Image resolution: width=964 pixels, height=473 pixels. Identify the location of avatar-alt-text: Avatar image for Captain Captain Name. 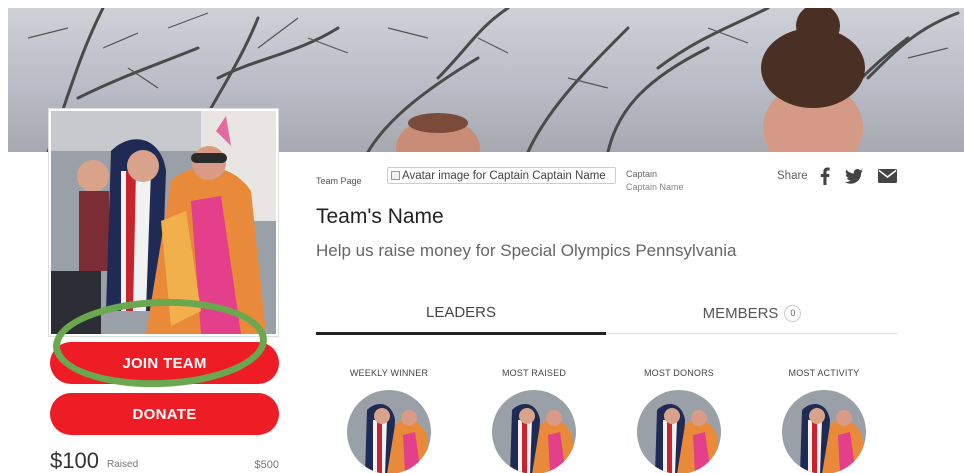
(504, 175).